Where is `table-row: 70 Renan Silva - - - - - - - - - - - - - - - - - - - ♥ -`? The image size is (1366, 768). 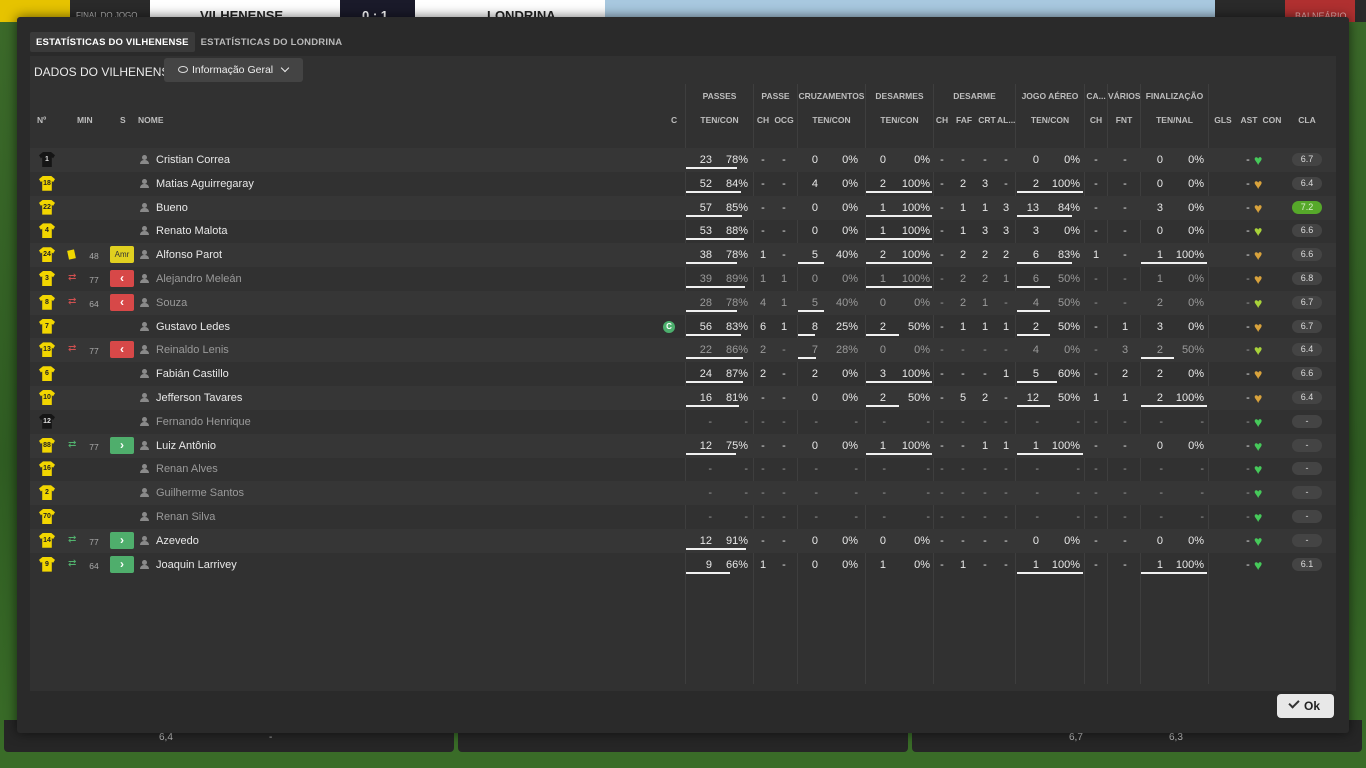
table-row: 70 Renan Silva - - - - - - - - - - - - - - - - - - - ♥ - is located at coordinates (683, 517).